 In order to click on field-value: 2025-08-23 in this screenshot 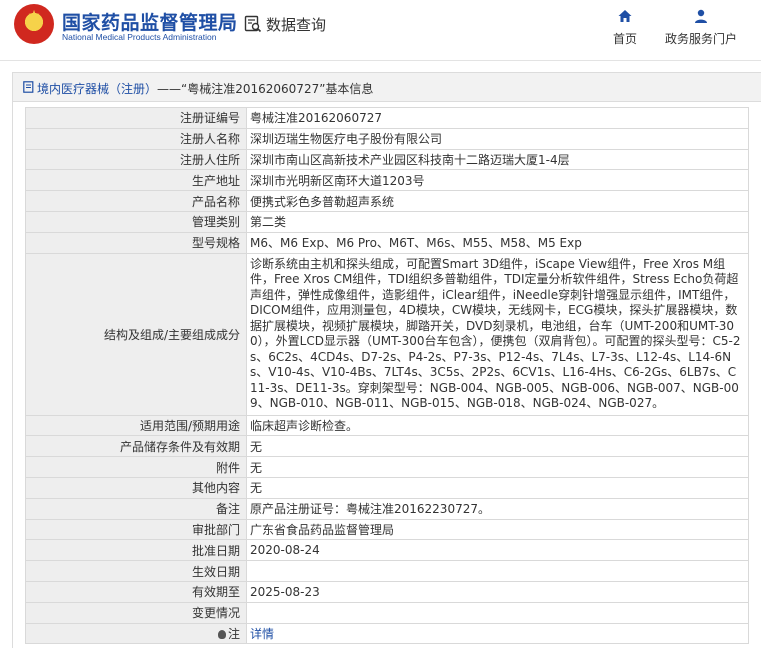, I will do `click(497, 591)`.